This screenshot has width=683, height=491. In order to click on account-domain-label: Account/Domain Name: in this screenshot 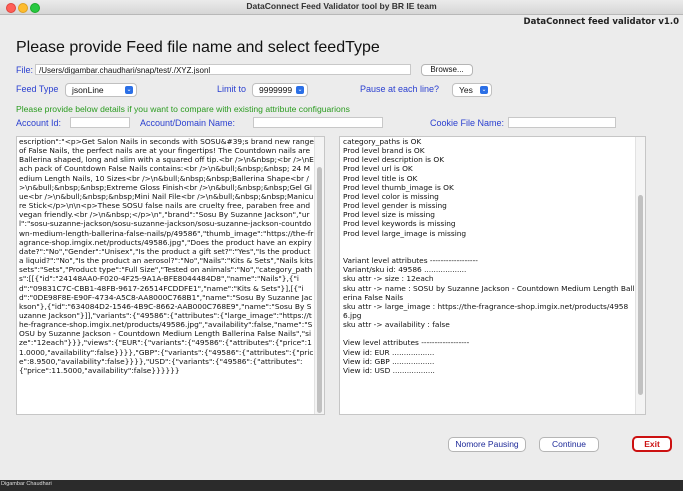, I will do `click(188, 123)`.